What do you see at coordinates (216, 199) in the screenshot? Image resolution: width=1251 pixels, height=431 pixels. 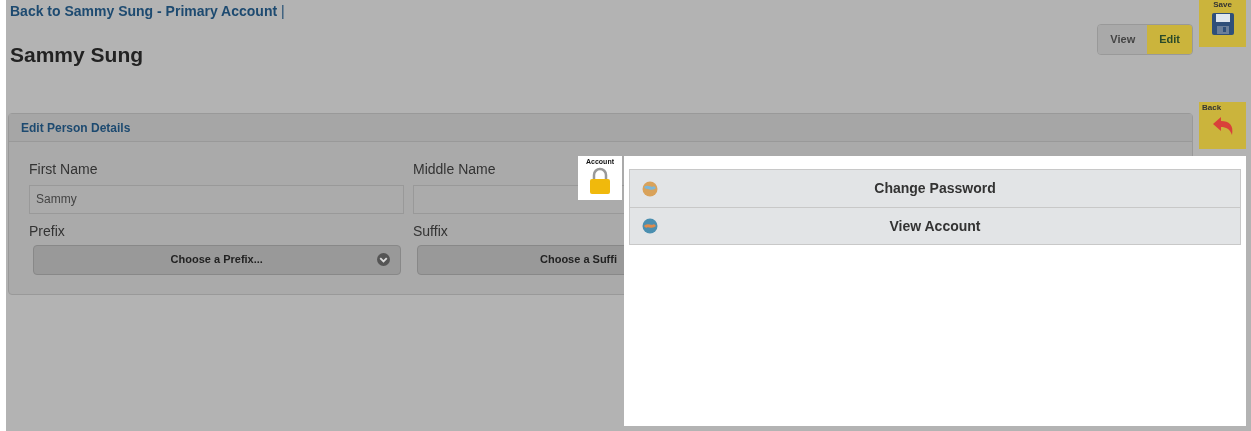 I see `first-name-field: Sammy` at bounding box center [216, 199].